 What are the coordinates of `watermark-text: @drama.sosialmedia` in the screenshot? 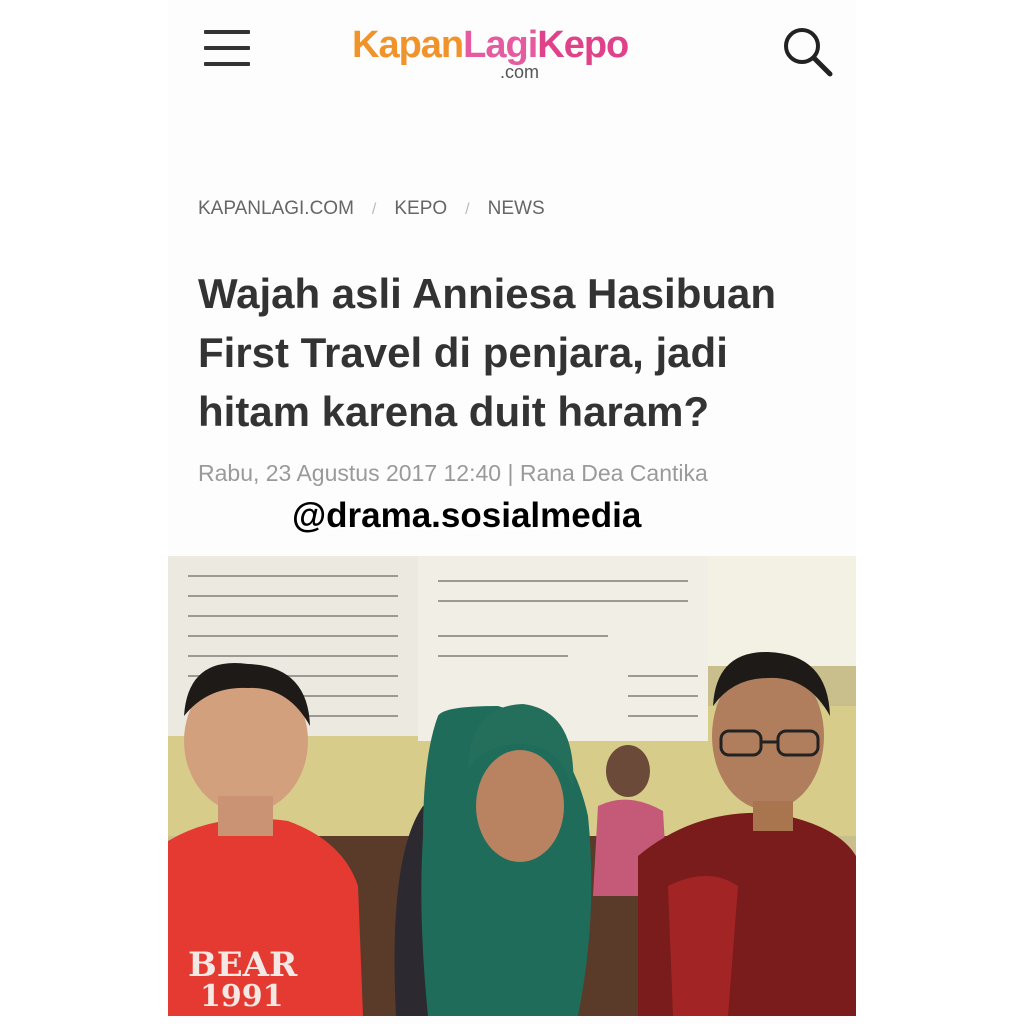 It's located at (467, 515).